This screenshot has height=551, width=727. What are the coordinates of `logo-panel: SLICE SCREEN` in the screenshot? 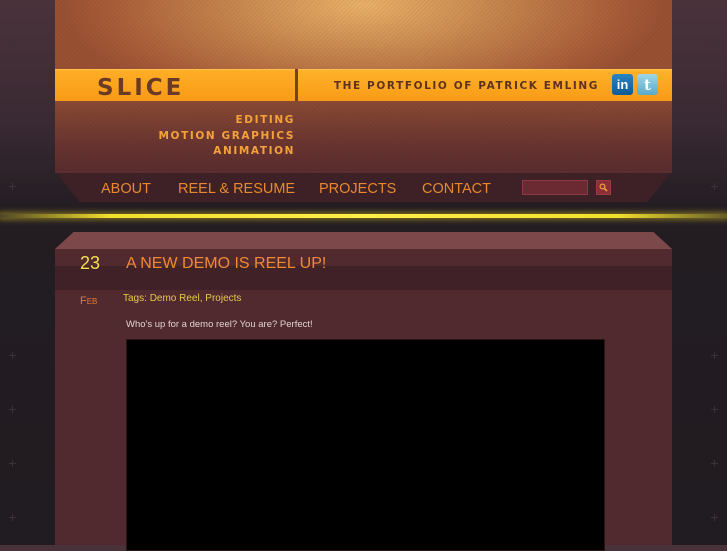 It's located at (175, 98).